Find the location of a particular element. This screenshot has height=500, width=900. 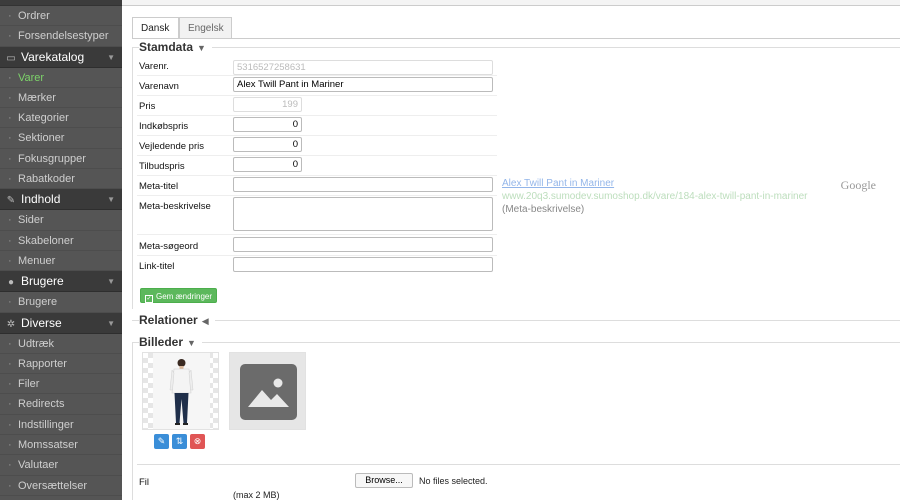

reorder-image-button: ⇅ is located at coordinates (179, 441).